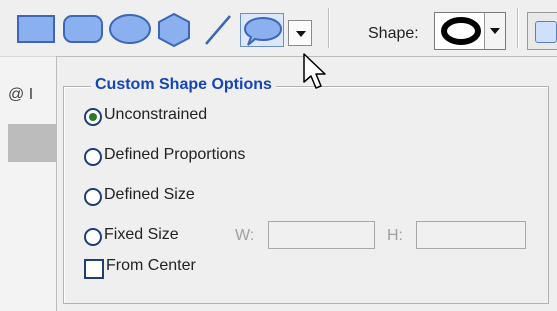 This screenshot has height=311, width=557. I want to click on rounded-rectangle-tool-button, so click(83, 29).